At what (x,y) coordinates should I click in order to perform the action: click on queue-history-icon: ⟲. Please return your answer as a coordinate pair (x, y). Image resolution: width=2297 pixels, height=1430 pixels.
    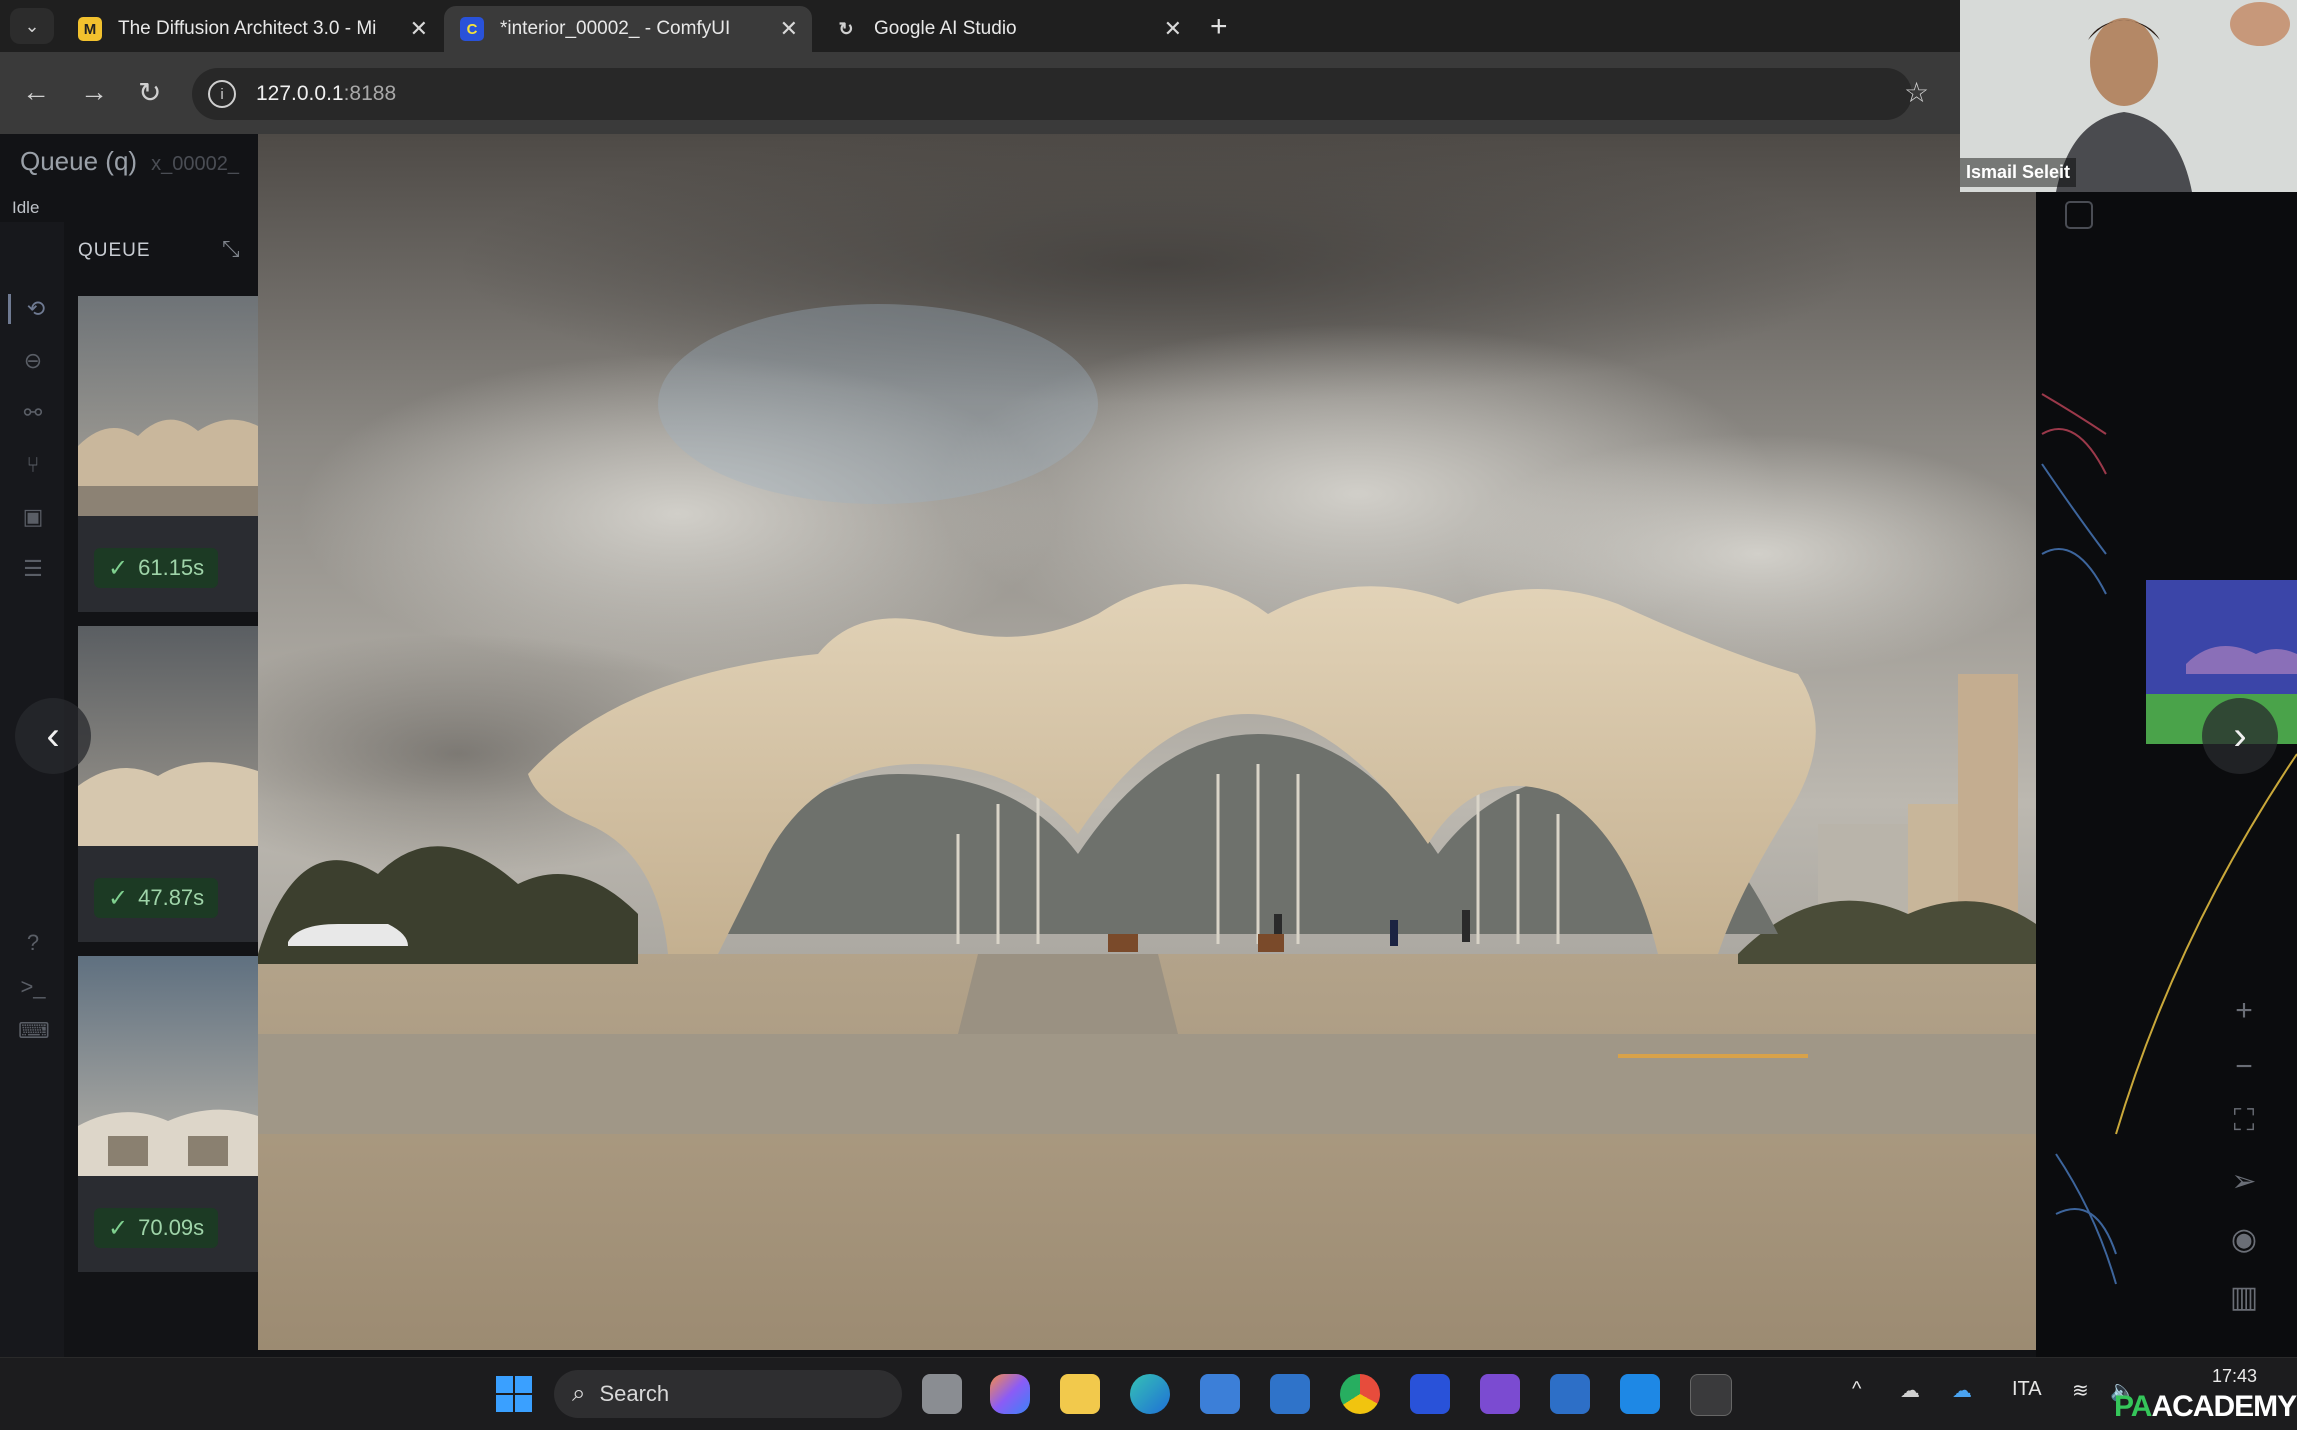
    Looking at the image, I should click on (29, 309).